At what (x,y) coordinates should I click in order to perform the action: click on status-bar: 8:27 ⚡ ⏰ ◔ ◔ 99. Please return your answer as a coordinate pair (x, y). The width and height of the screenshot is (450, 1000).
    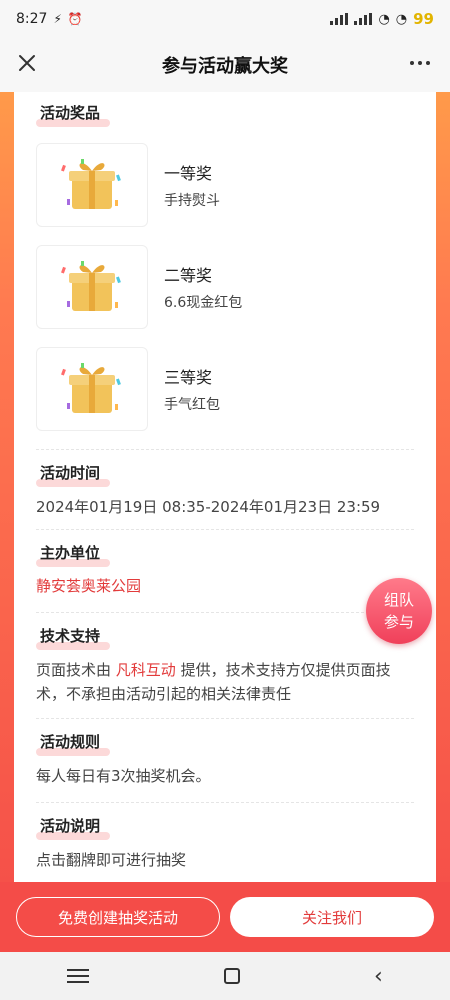
    Looking at the image, I should click on (225, 19).